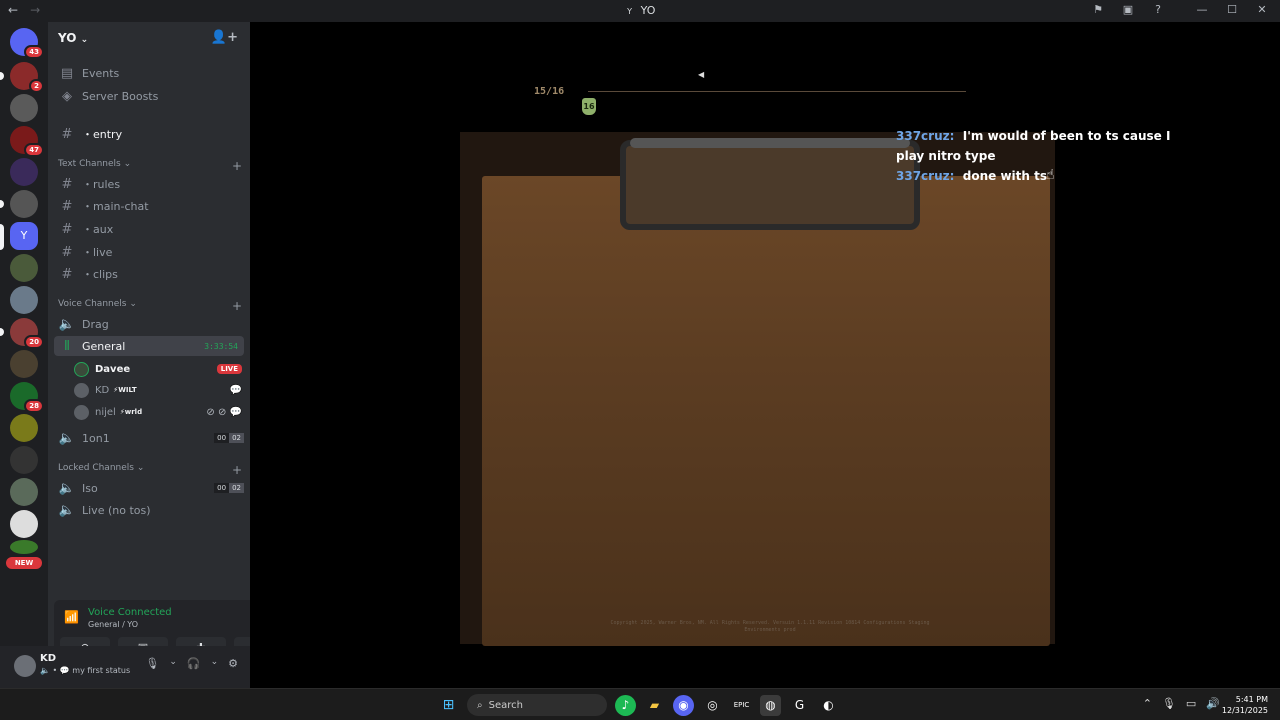  What do you see at coordinates (480, 705) in the screenshot?
I see `search-icon: ⌕` at bounding box center [480, 705].